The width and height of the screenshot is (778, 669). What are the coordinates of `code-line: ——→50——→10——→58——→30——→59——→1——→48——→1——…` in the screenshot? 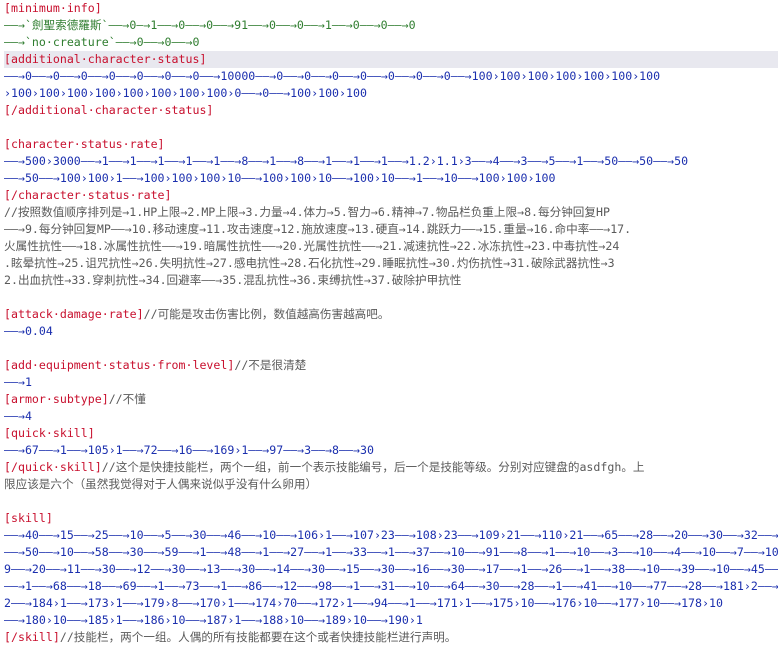 It's located at (391, 552).